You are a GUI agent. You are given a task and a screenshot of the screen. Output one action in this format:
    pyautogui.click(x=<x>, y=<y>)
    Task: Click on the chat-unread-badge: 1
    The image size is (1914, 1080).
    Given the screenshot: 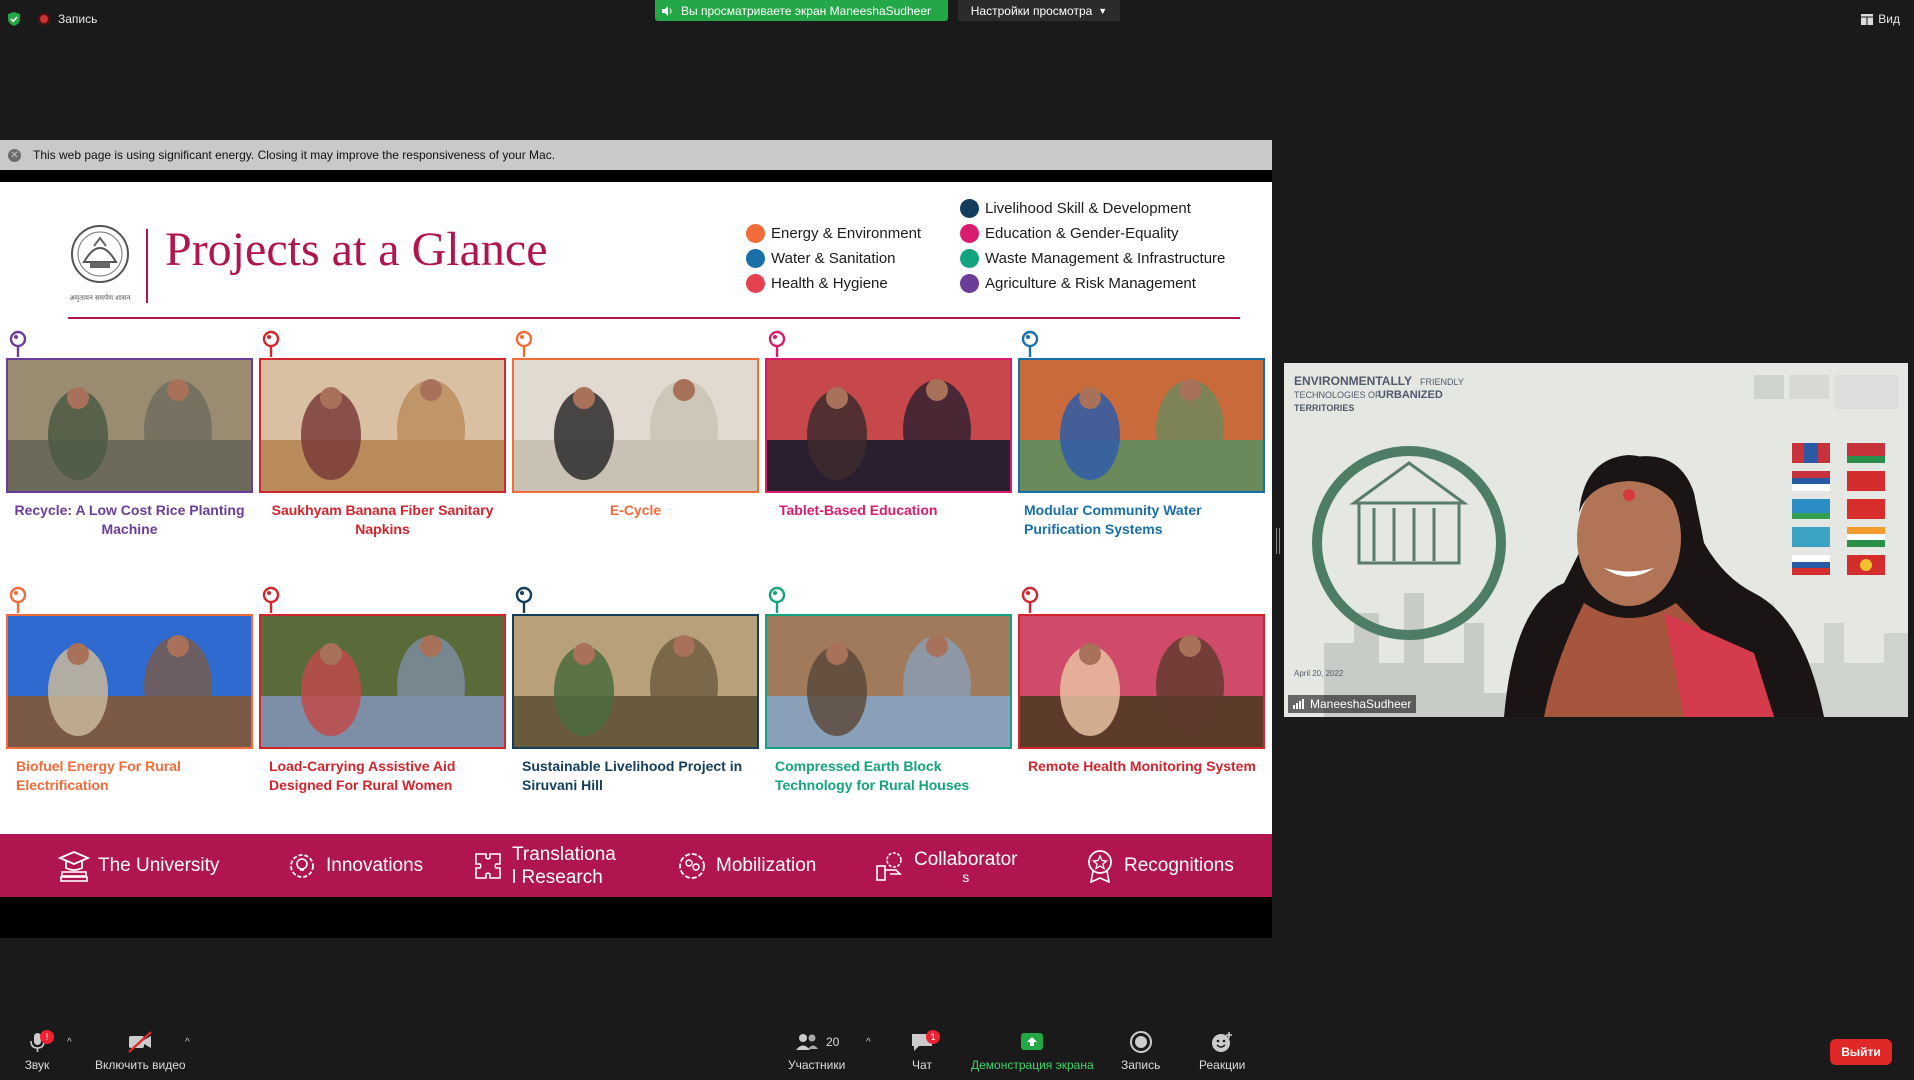 What is the action you would take?
    pyautogui.click(x=933, y=1037)
    